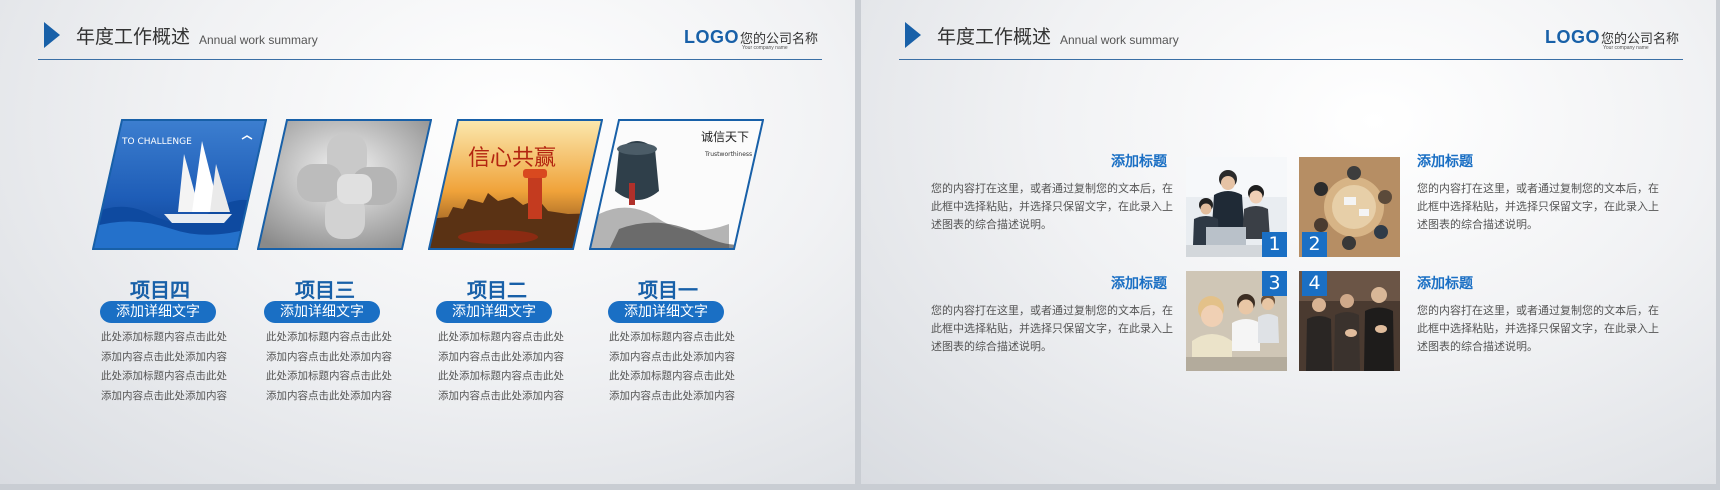 This screenshot has height=490, width=1720. Describe the element at coordinates (322, 312) in the screenshot. I see `detail-button-3: 添加详细文字` at that location.